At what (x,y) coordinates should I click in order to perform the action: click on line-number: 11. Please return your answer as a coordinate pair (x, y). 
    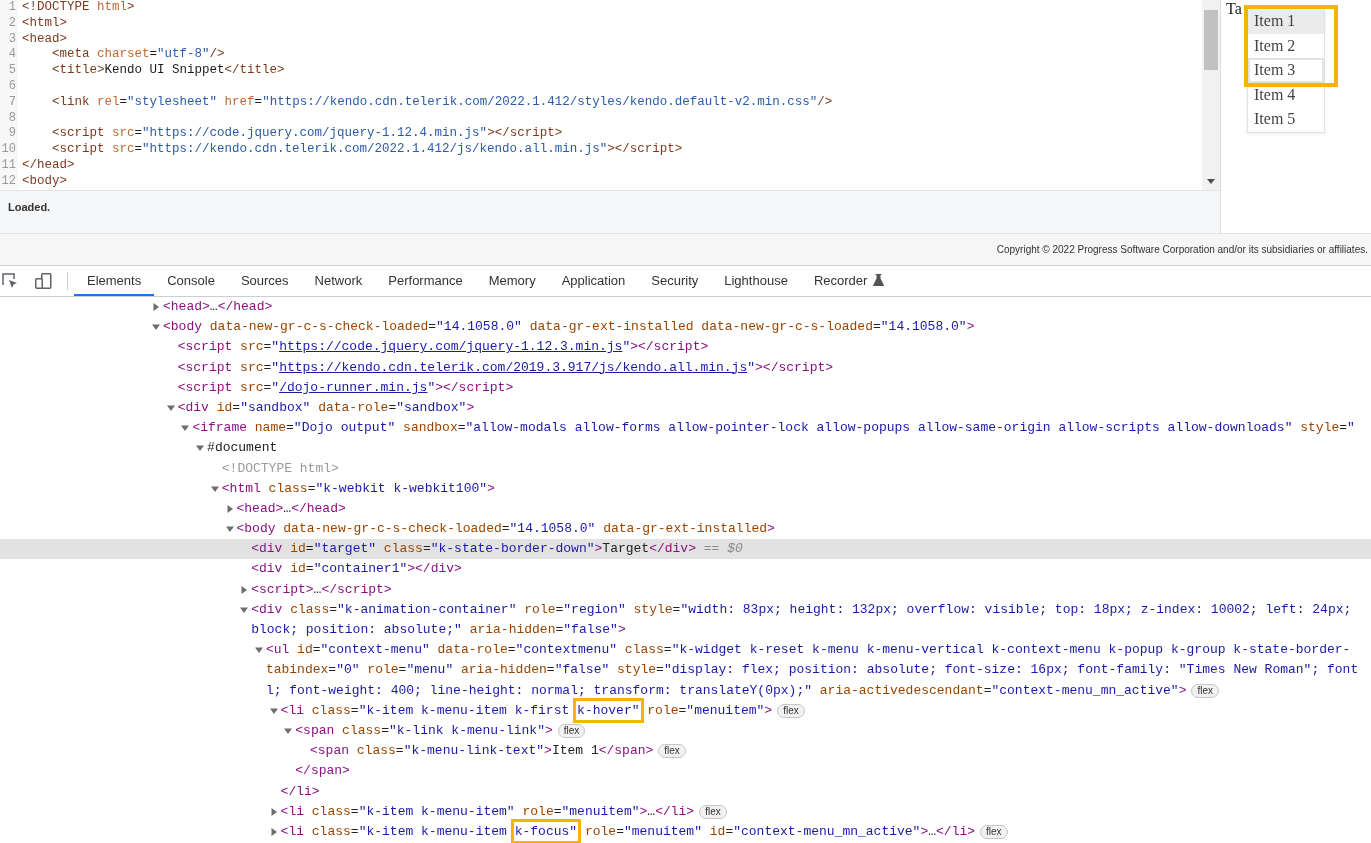
    Looking at the image, I should click on (8, 165).